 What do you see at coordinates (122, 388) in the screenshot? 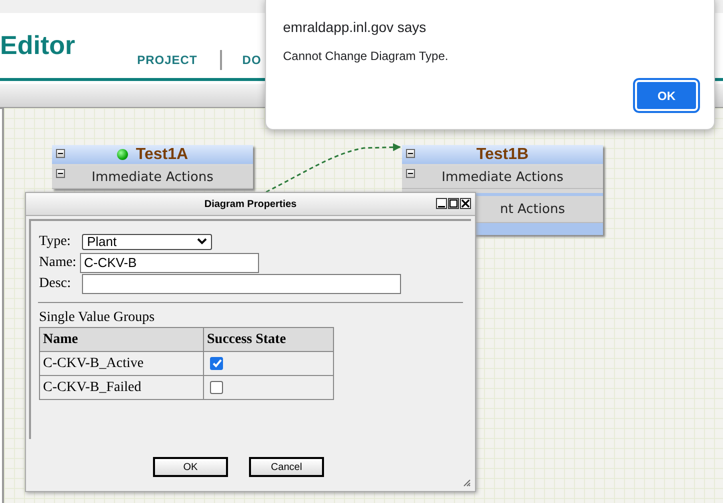
I see `table-cell: C-CKV-B_Failed` at bounding box center [122, 388].